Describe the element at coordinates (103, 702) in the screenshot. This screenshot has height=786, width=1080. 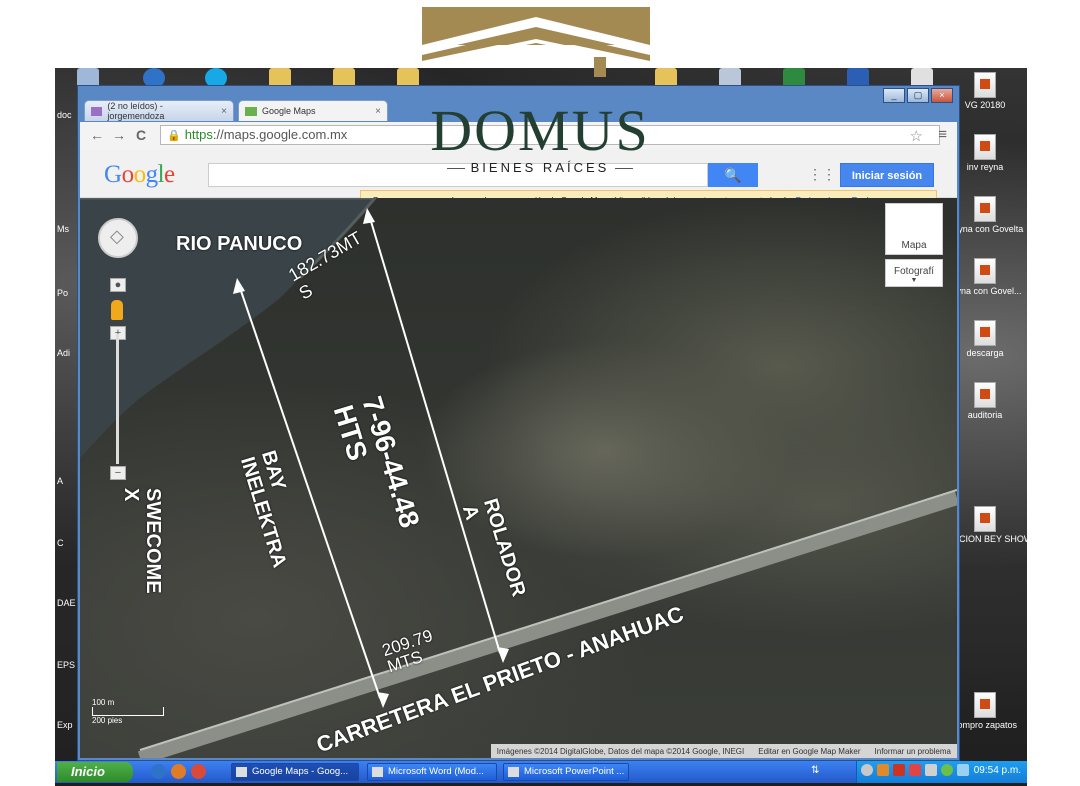
I see `scale-meters: 100 m` at that location.